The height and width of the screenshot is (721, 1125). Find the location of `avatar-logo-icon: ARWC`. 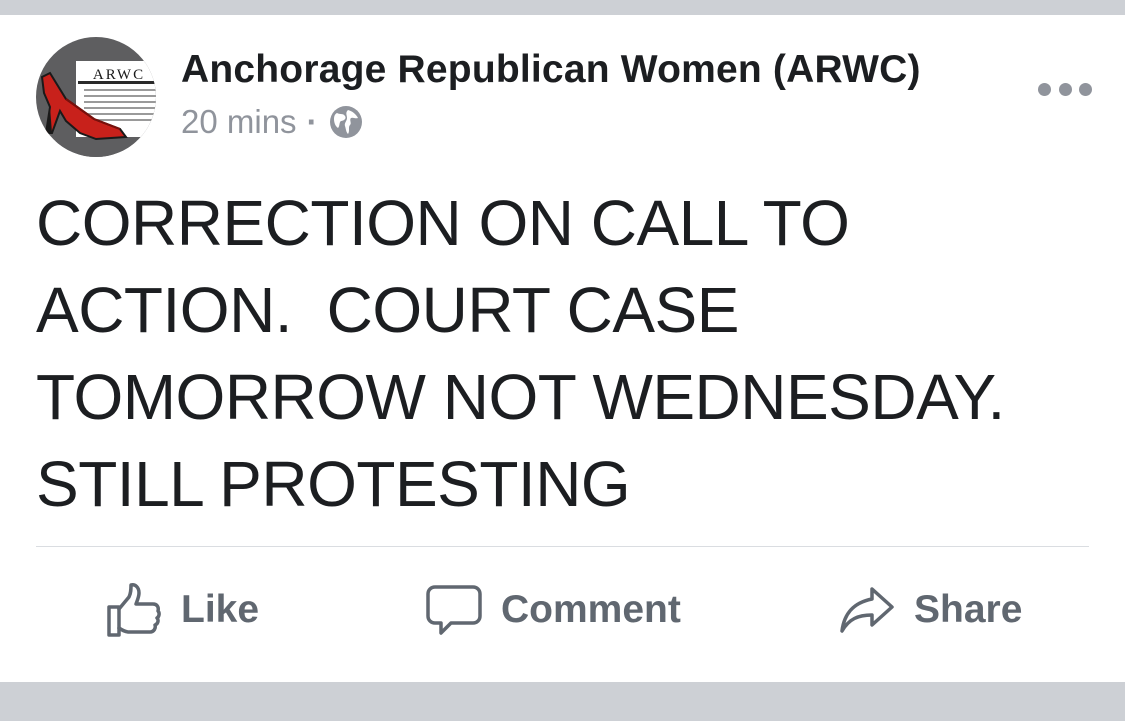

avatar-logo-icon: ARWC is located at coordinates (96, 97).